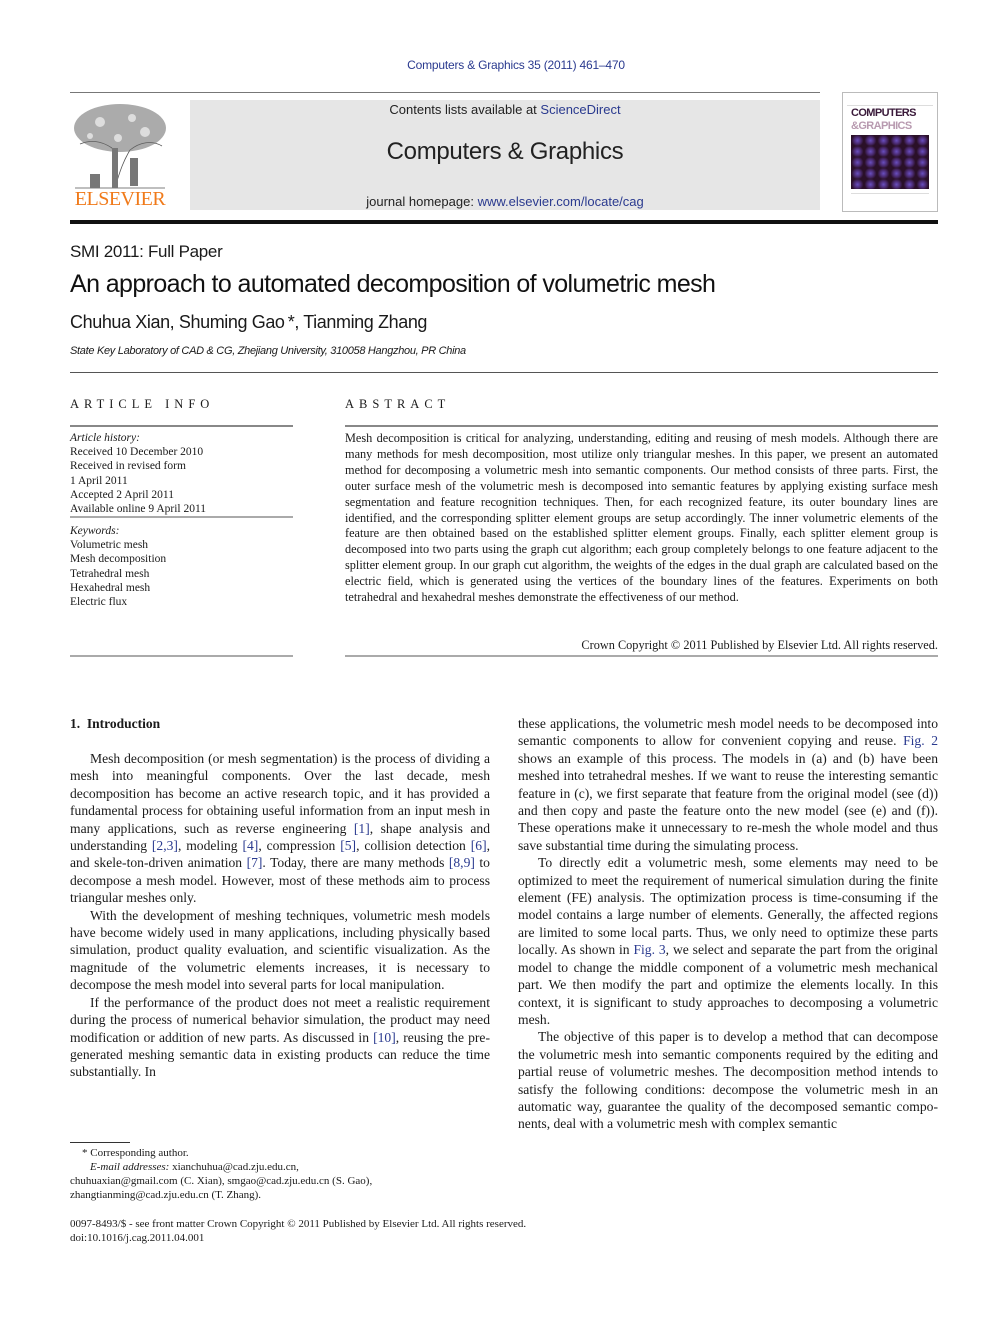  What do you see at coordinates (142, 404) in the screenshot?
I see `article-info-heading: ARTICLE INFO` at bounding box center [142, 404].